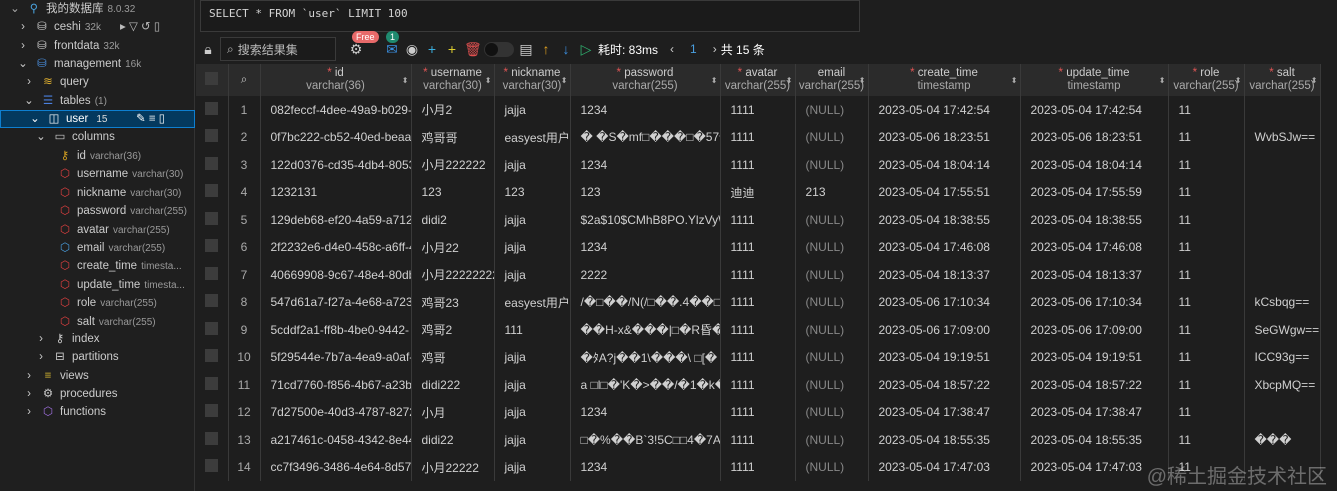 The image size is (1337, 491). Describe the element at coordinates (532, 302) in the screenshot. I see `cell-nickname: easyest用户` at that location.